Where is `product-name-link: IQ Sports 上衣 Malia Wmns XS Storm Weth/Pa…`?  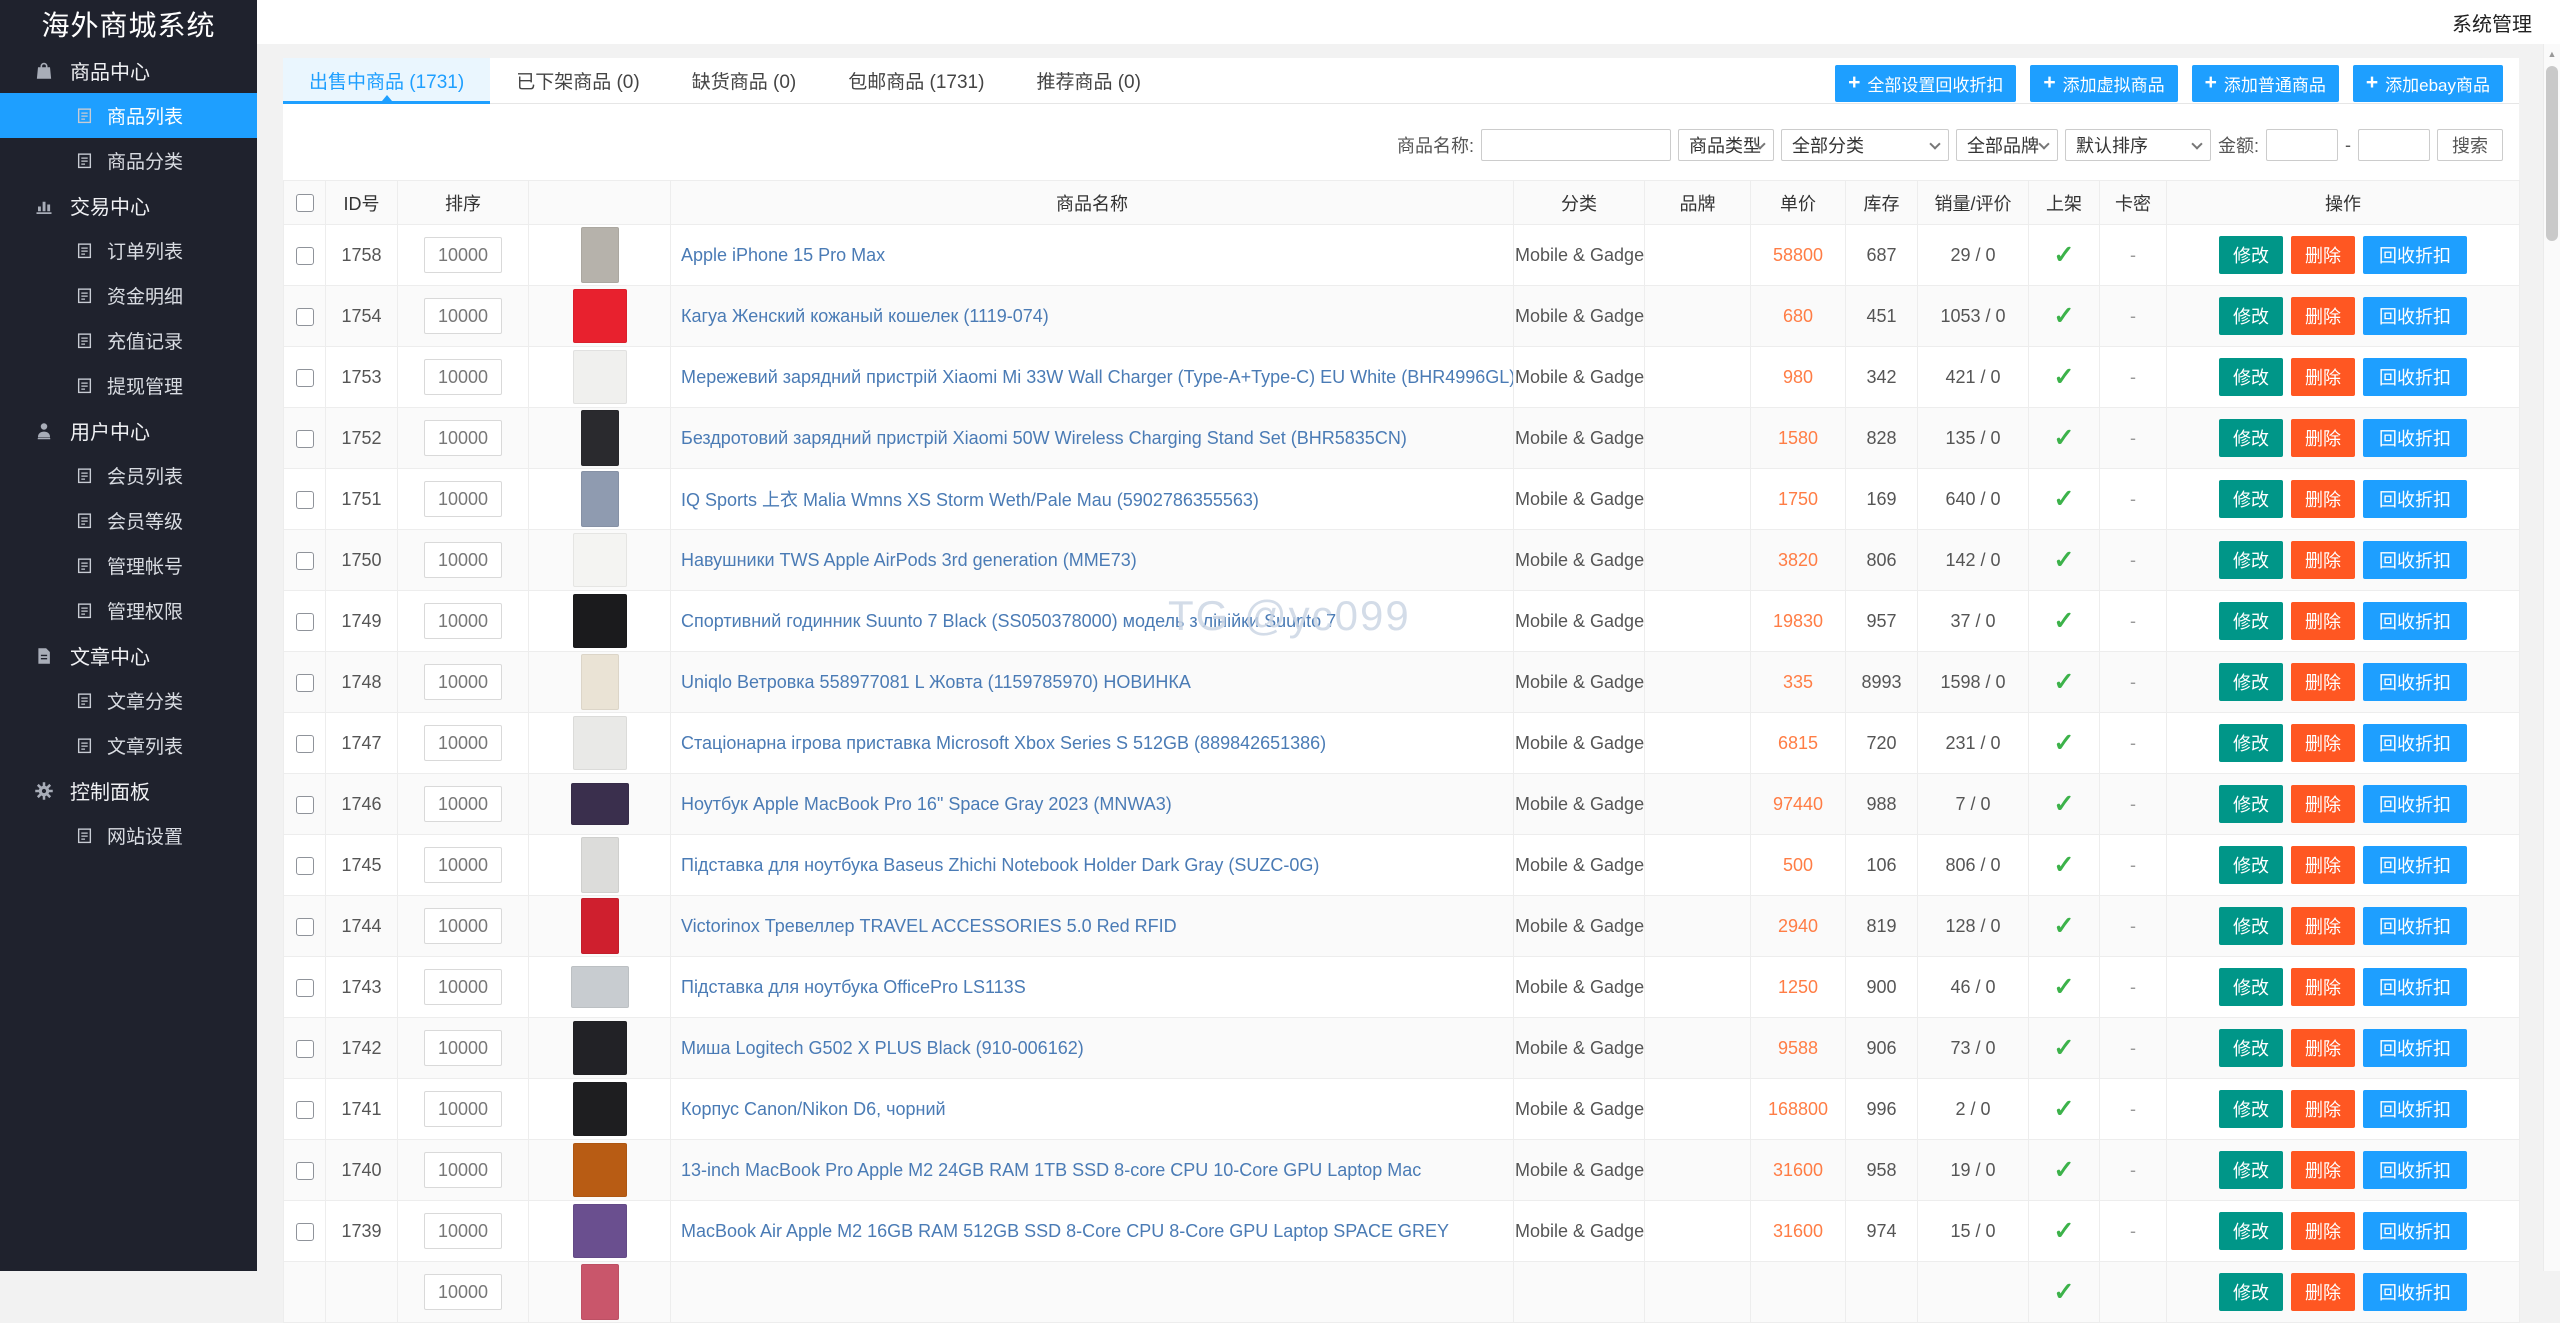
product-name-link: IQ Sports 上衣 Malia Wmns XS Storm Weth/Pa… is located at coordinates (970, 500).